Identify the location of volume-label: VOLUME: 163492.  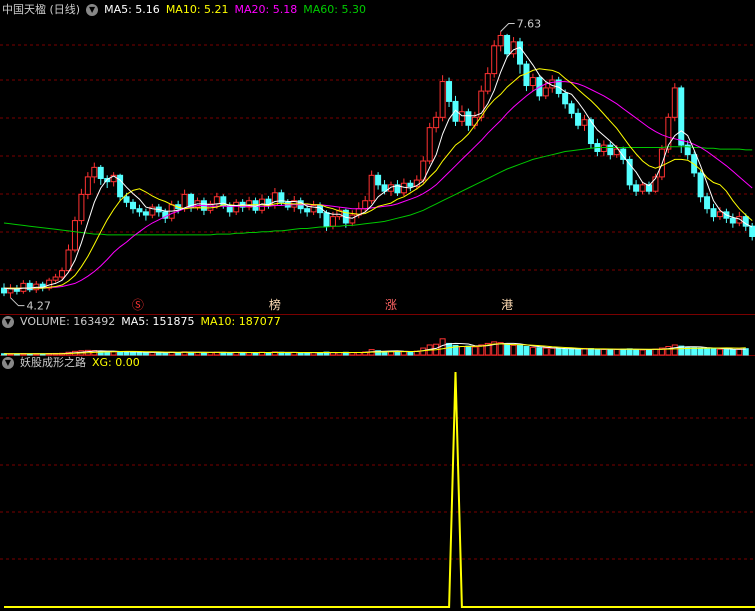
(68, 321).